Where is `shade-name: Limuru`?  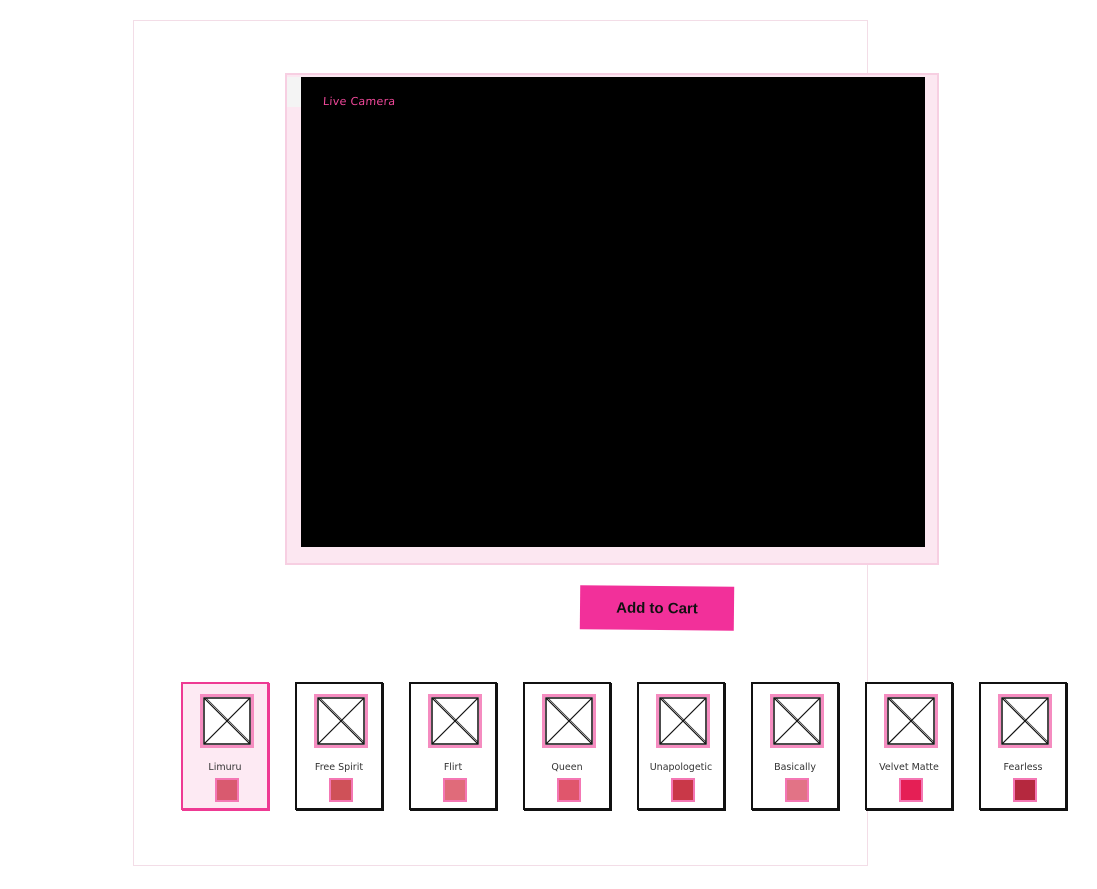
shade-name: Limuru is located at coordinates (225, 767).